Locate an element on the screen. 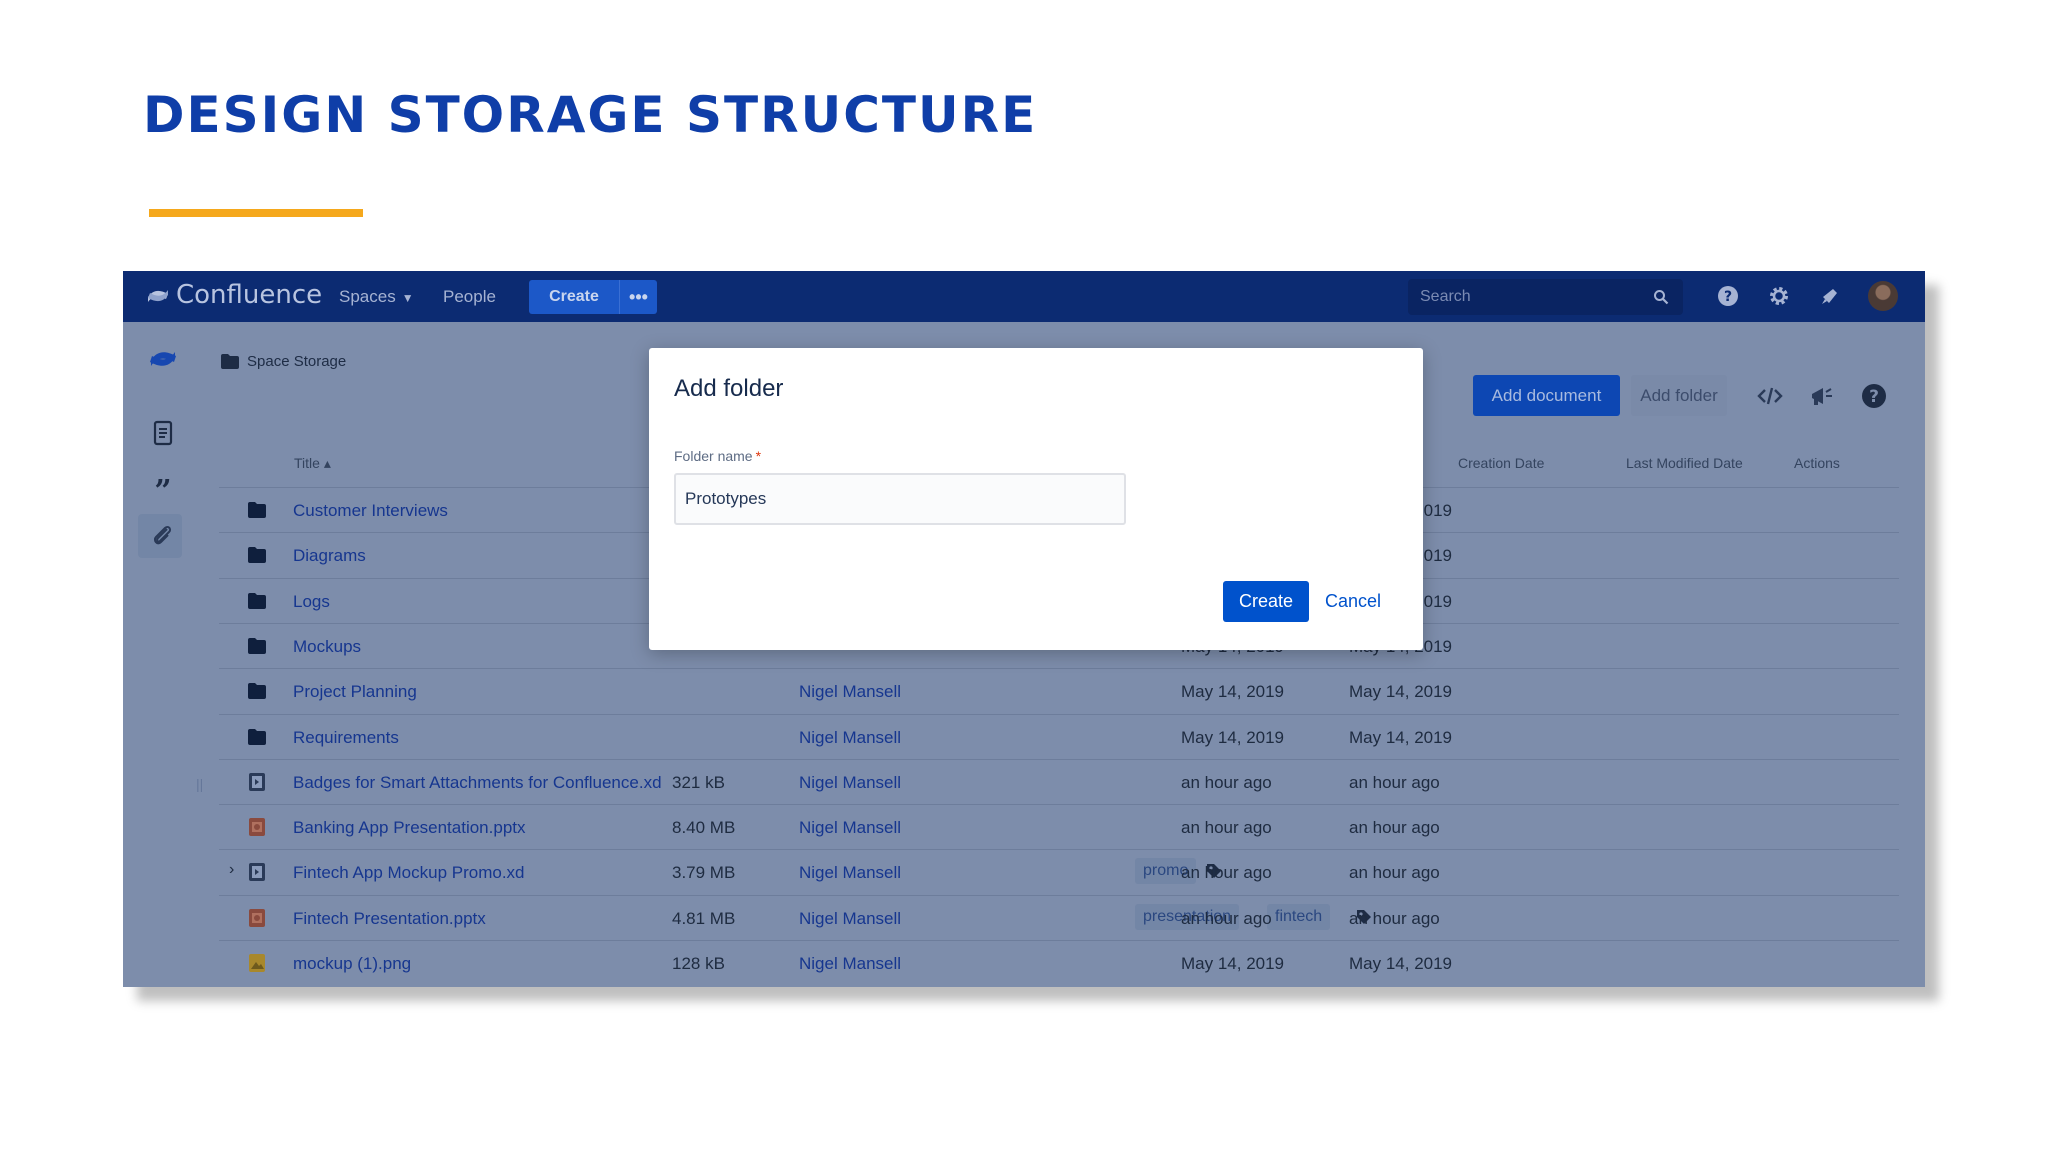  add-folder-dialog: Add folder Folder name* Create Cancel is located at coordinates (1036, 499).